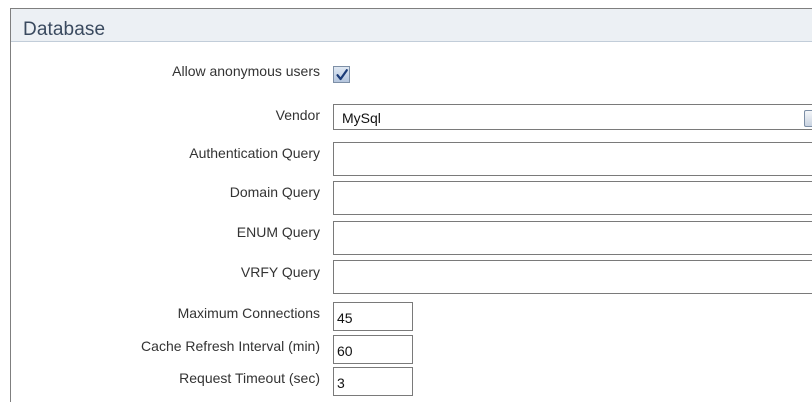 This screenshot has height=402, width=812. What do you see at coordinates (411, 25) in the screenshot?
I see `panel-header: Database` at bounding box center [411, 25].